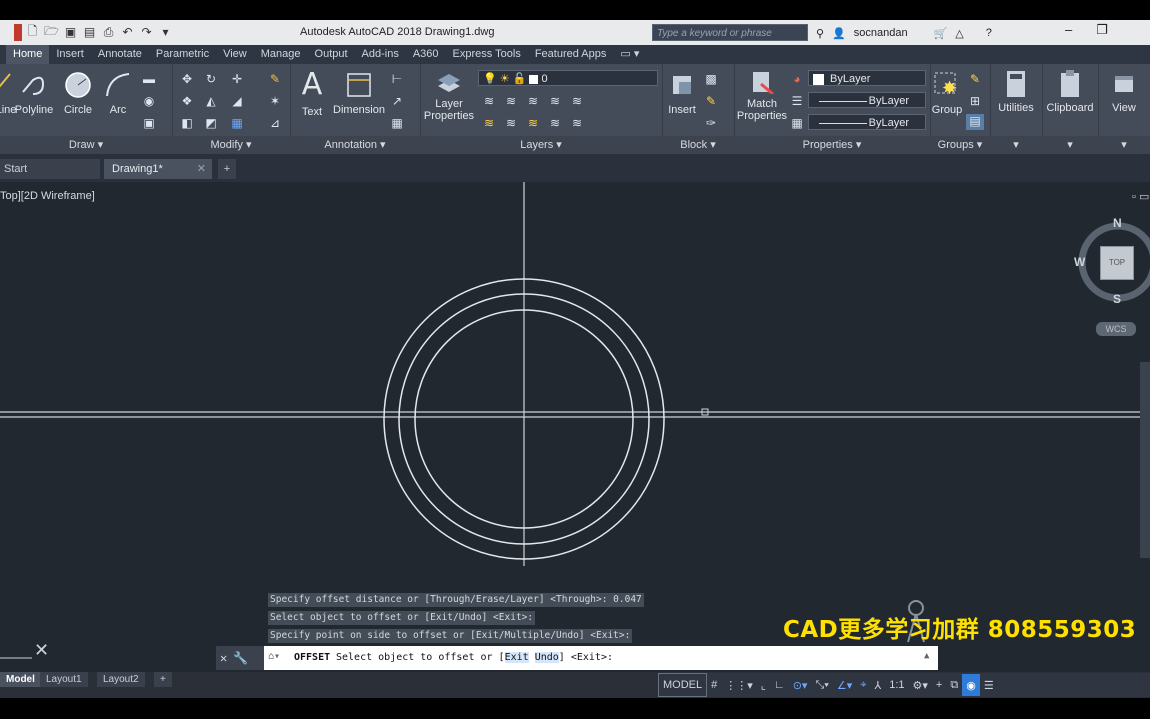  I want to click on tab-layout2: Layout2, so click(121, 679).